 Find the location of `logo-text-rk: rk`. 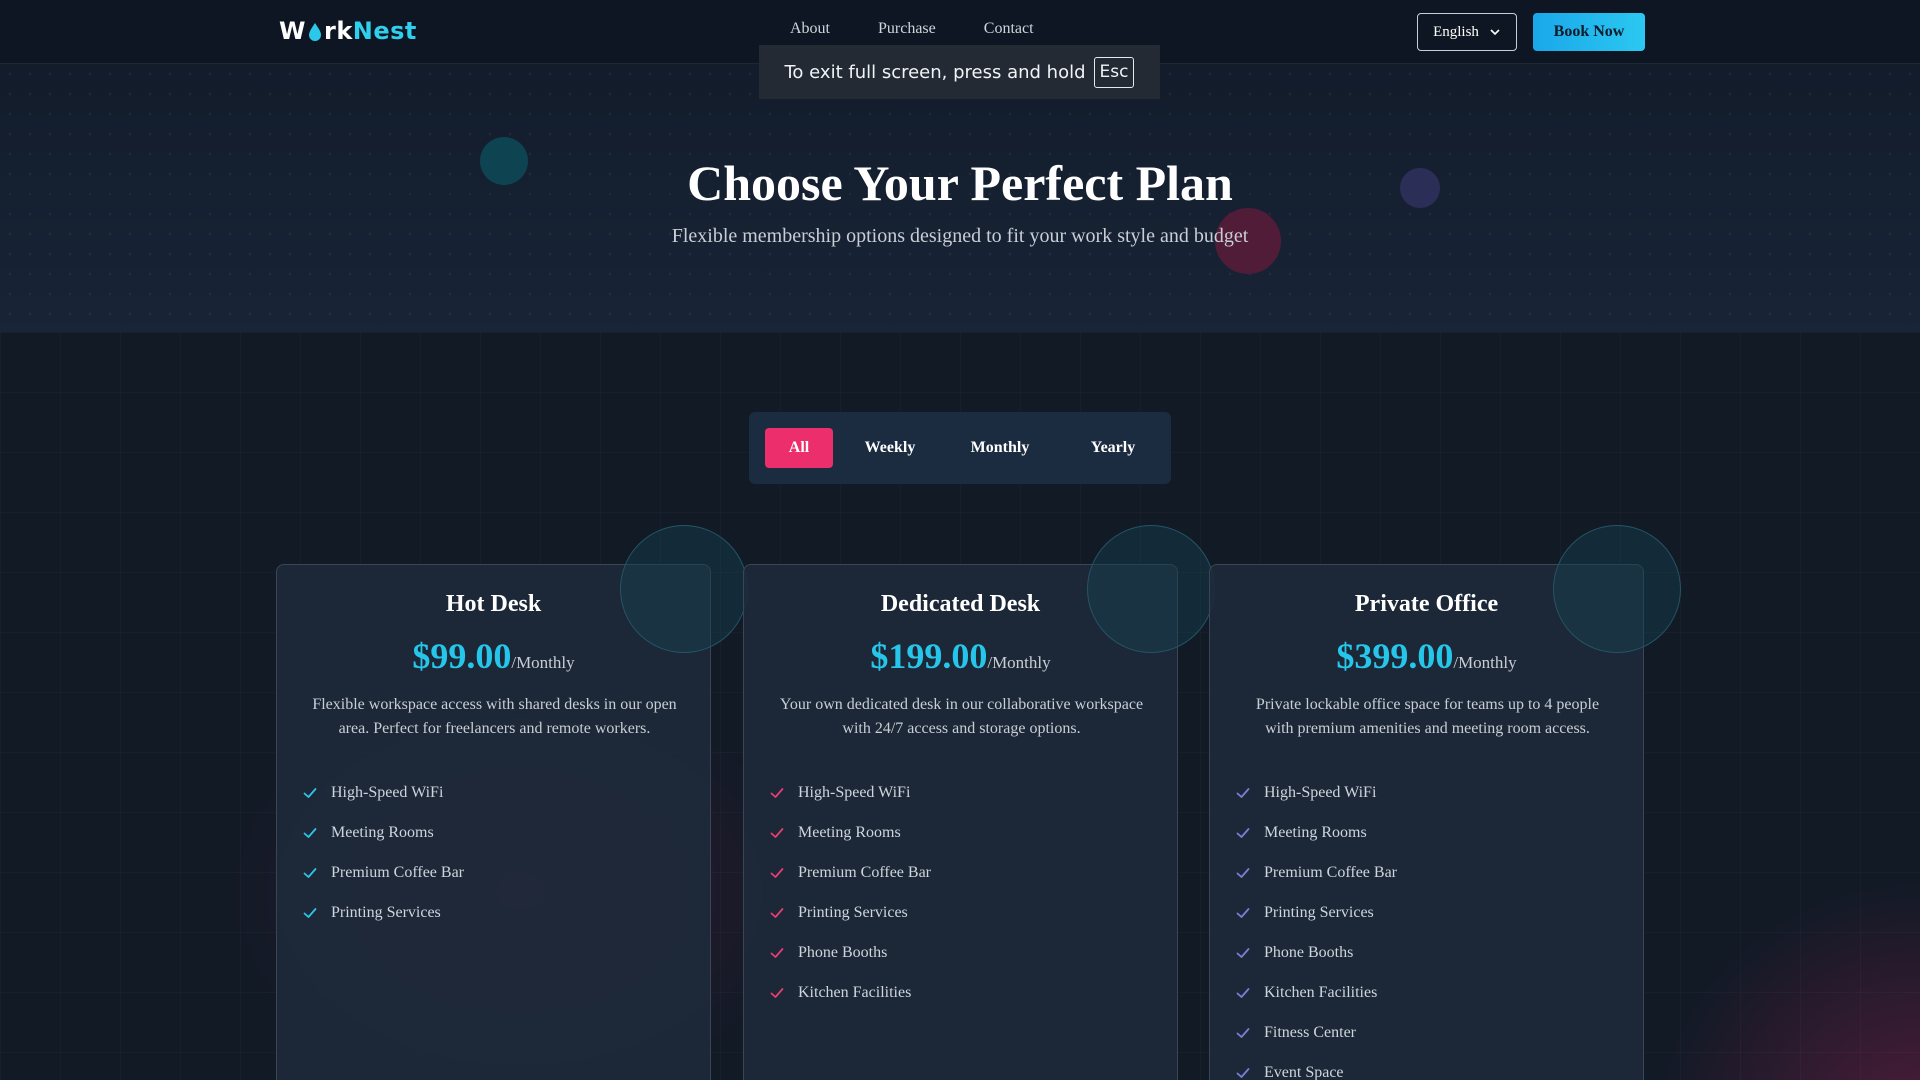

logo-text-rk: rk is located at coordinates (338, 31).